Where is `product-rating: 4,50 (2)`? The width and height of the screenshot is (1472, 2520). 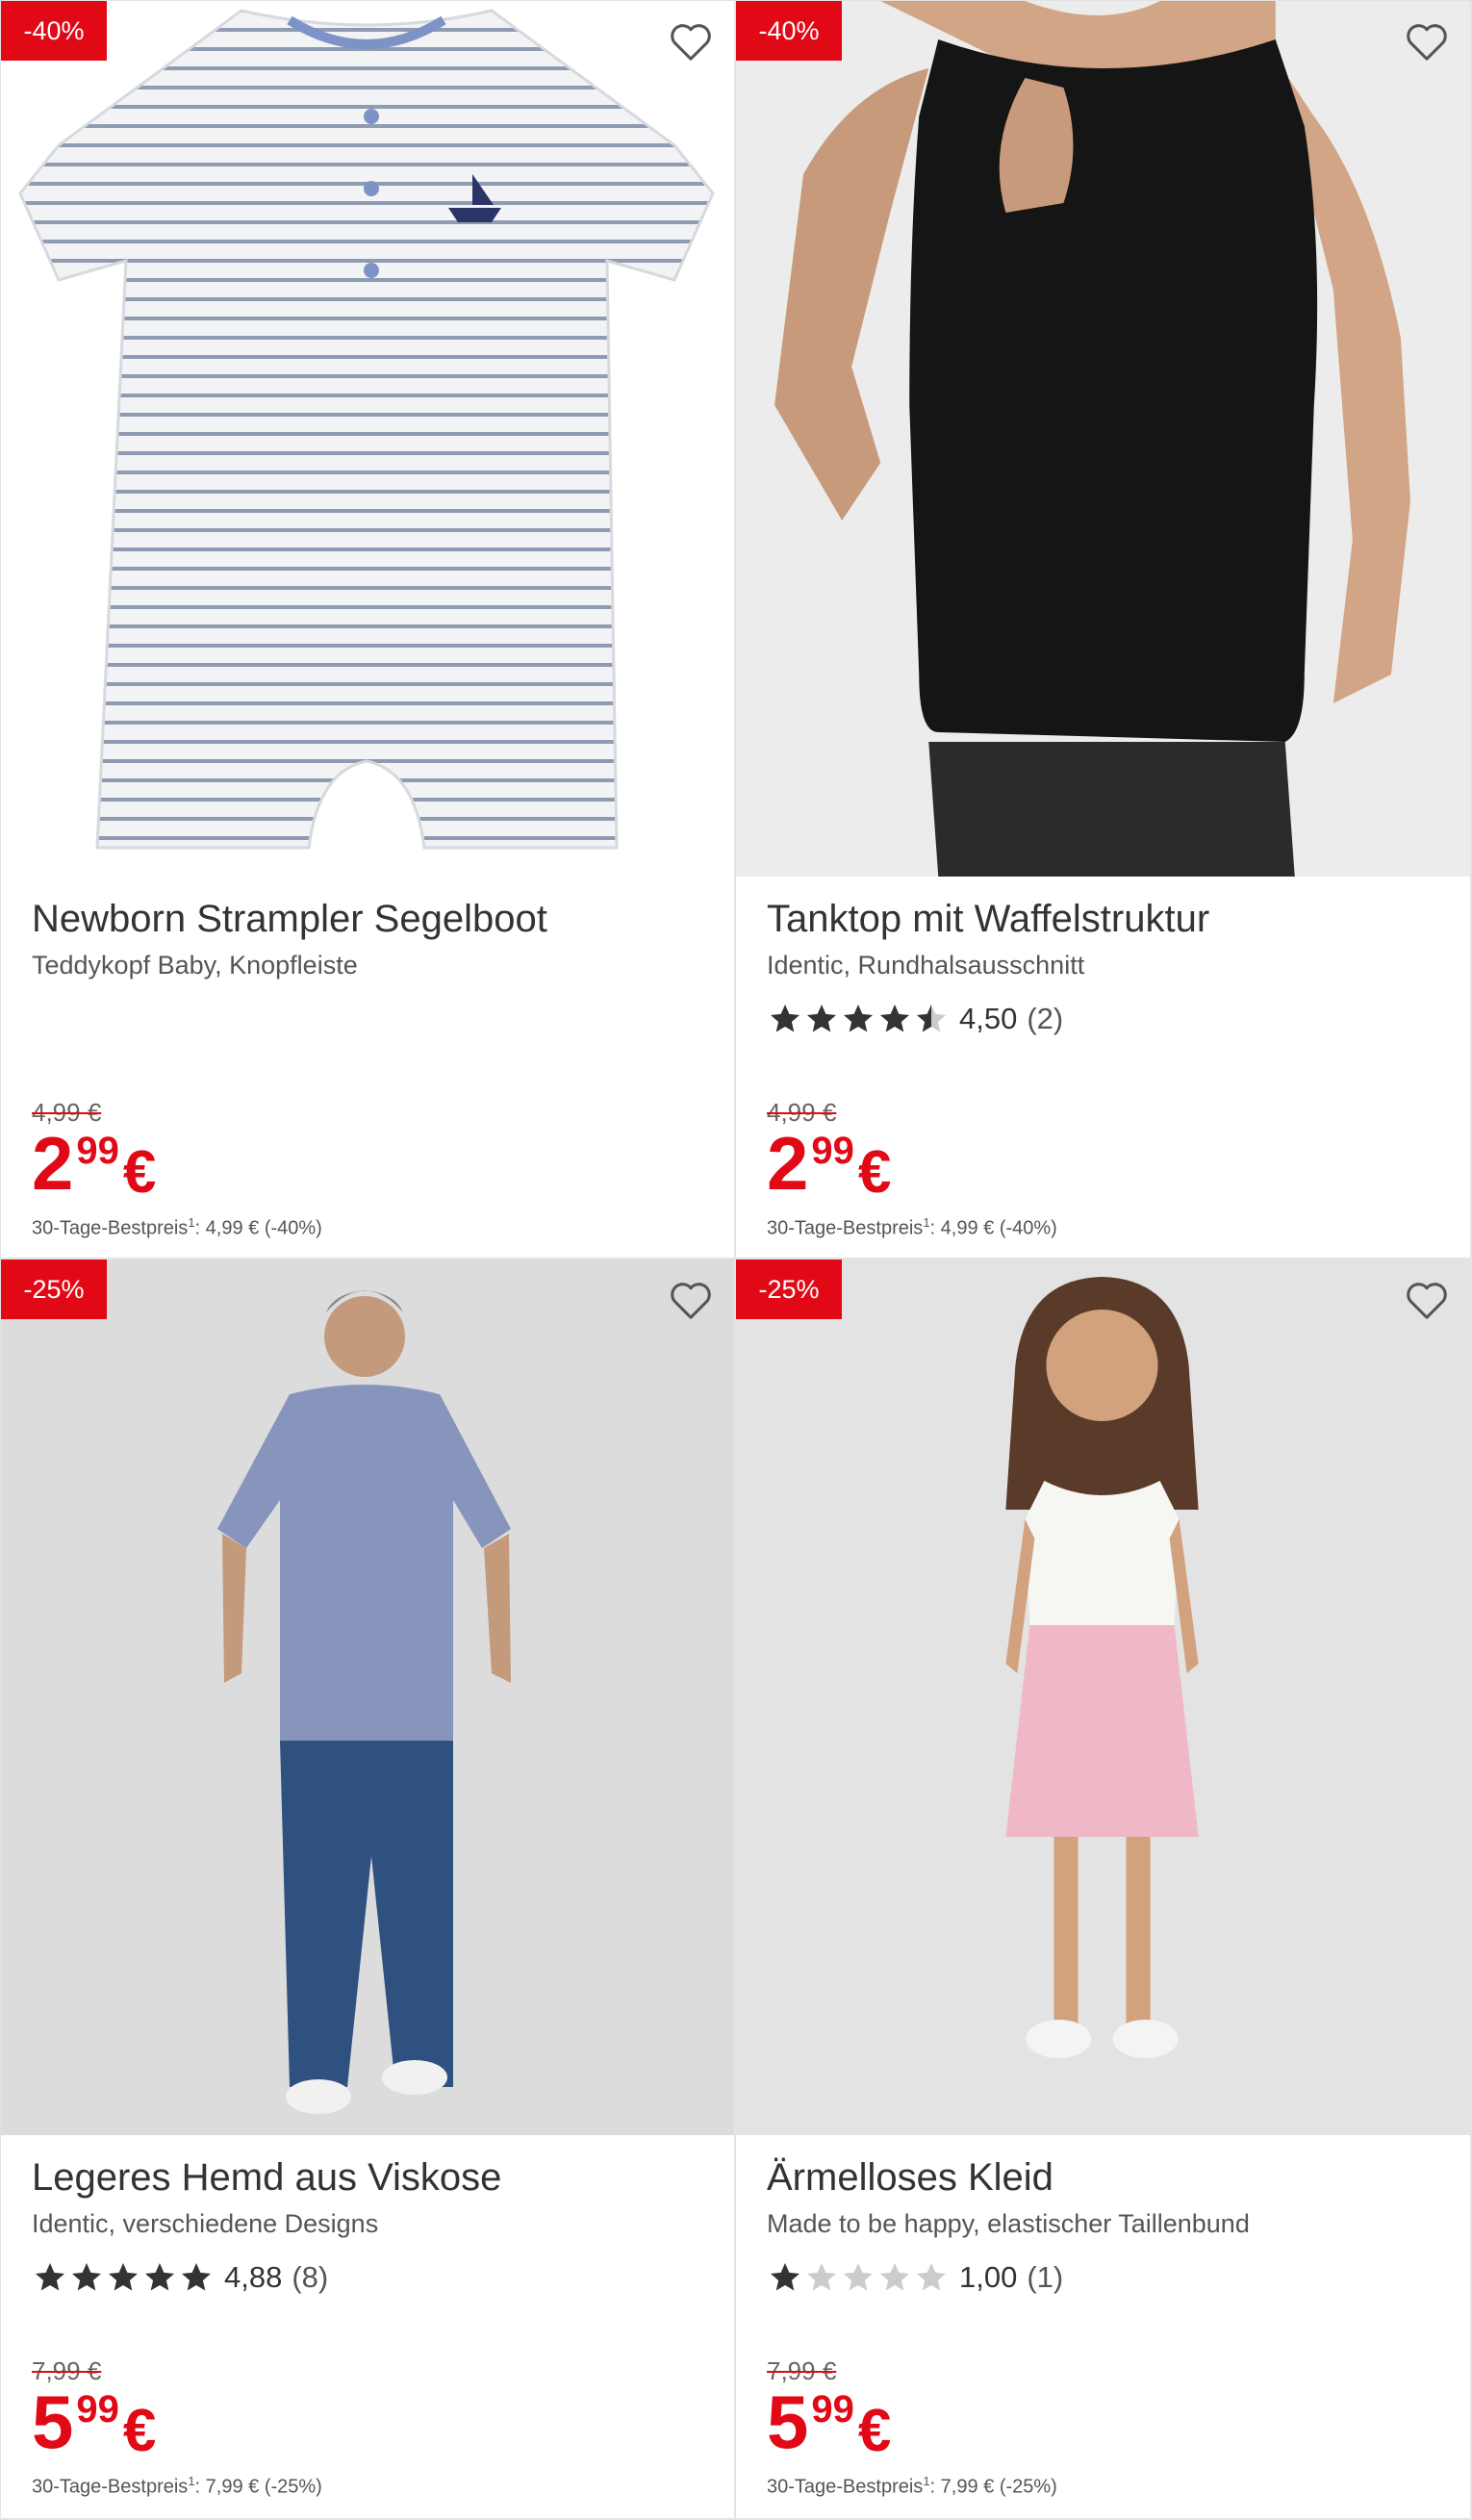 product-rating: 4,50 (2) is located at coordinates (915, 1019).